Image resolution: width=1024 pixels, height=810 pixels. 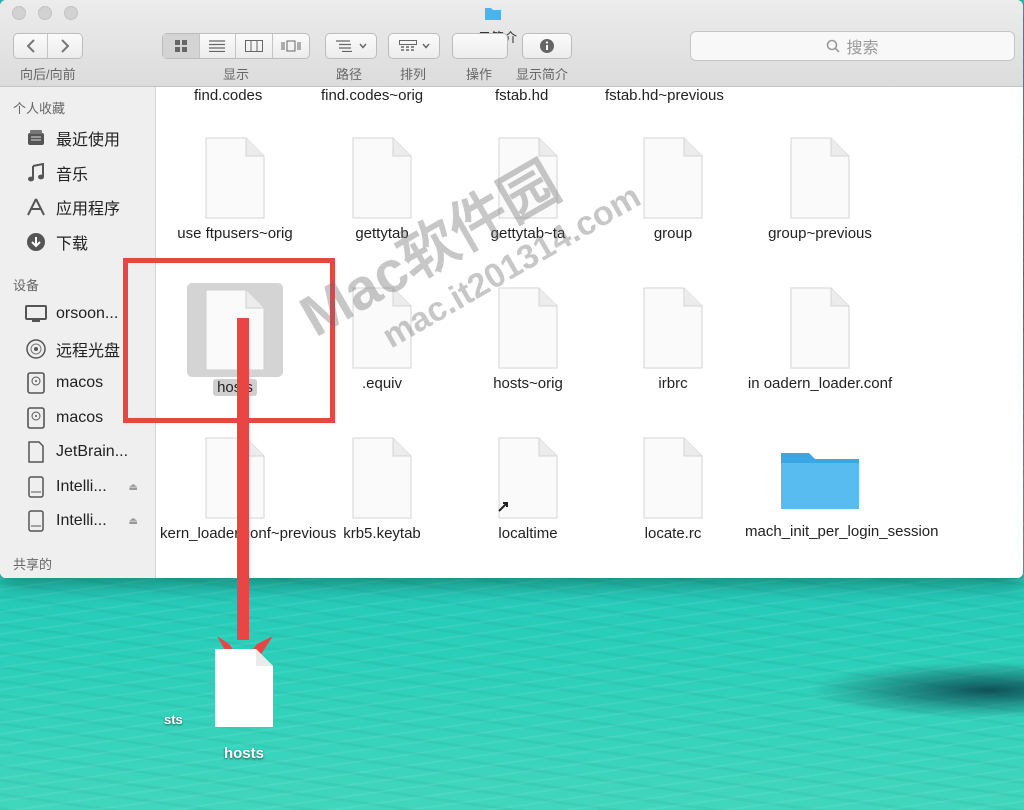 I want to click on icon-grid-icon, so click(x=180, y=46).